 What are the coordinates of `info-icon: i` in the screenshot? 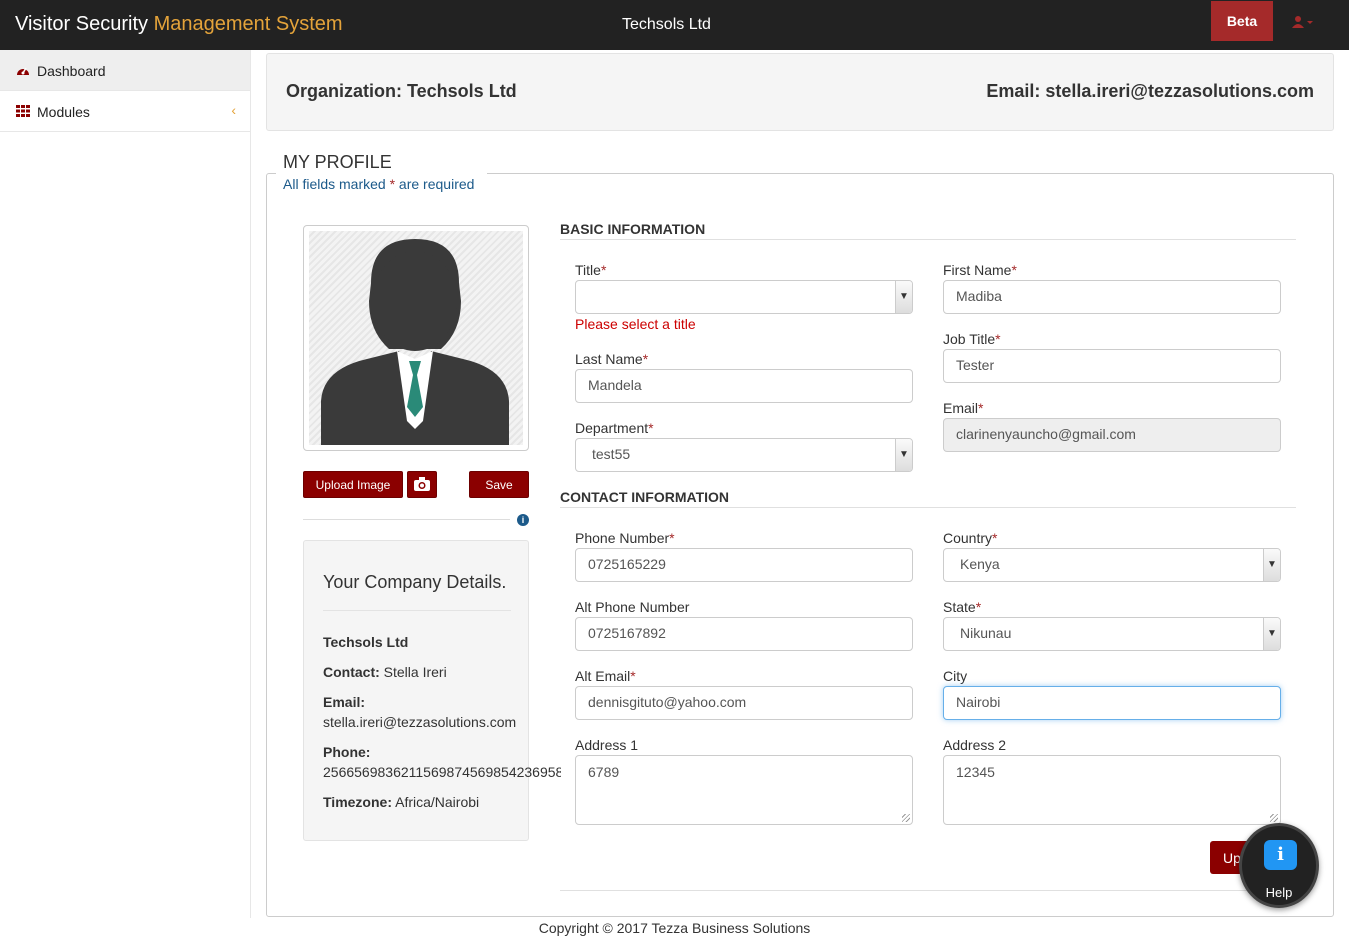 It's located at (523, 520).